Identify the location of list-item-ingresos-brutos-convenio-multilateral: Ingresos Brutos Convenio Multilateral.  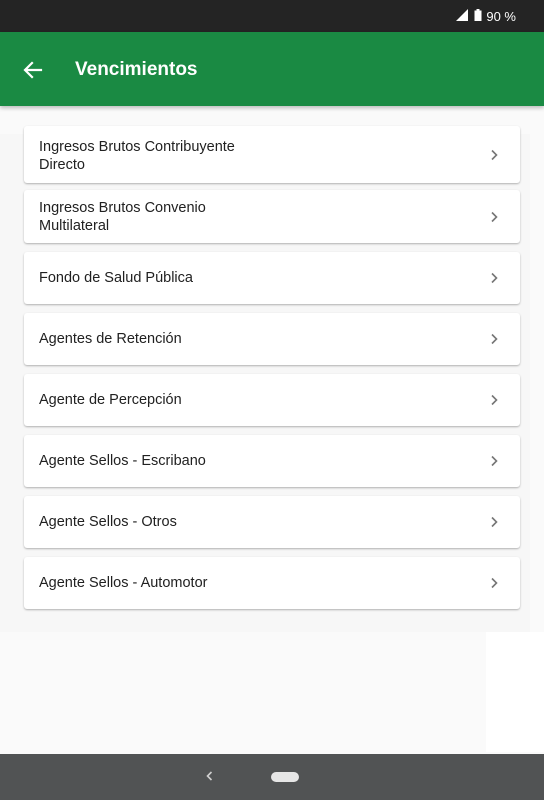
(272, 216).